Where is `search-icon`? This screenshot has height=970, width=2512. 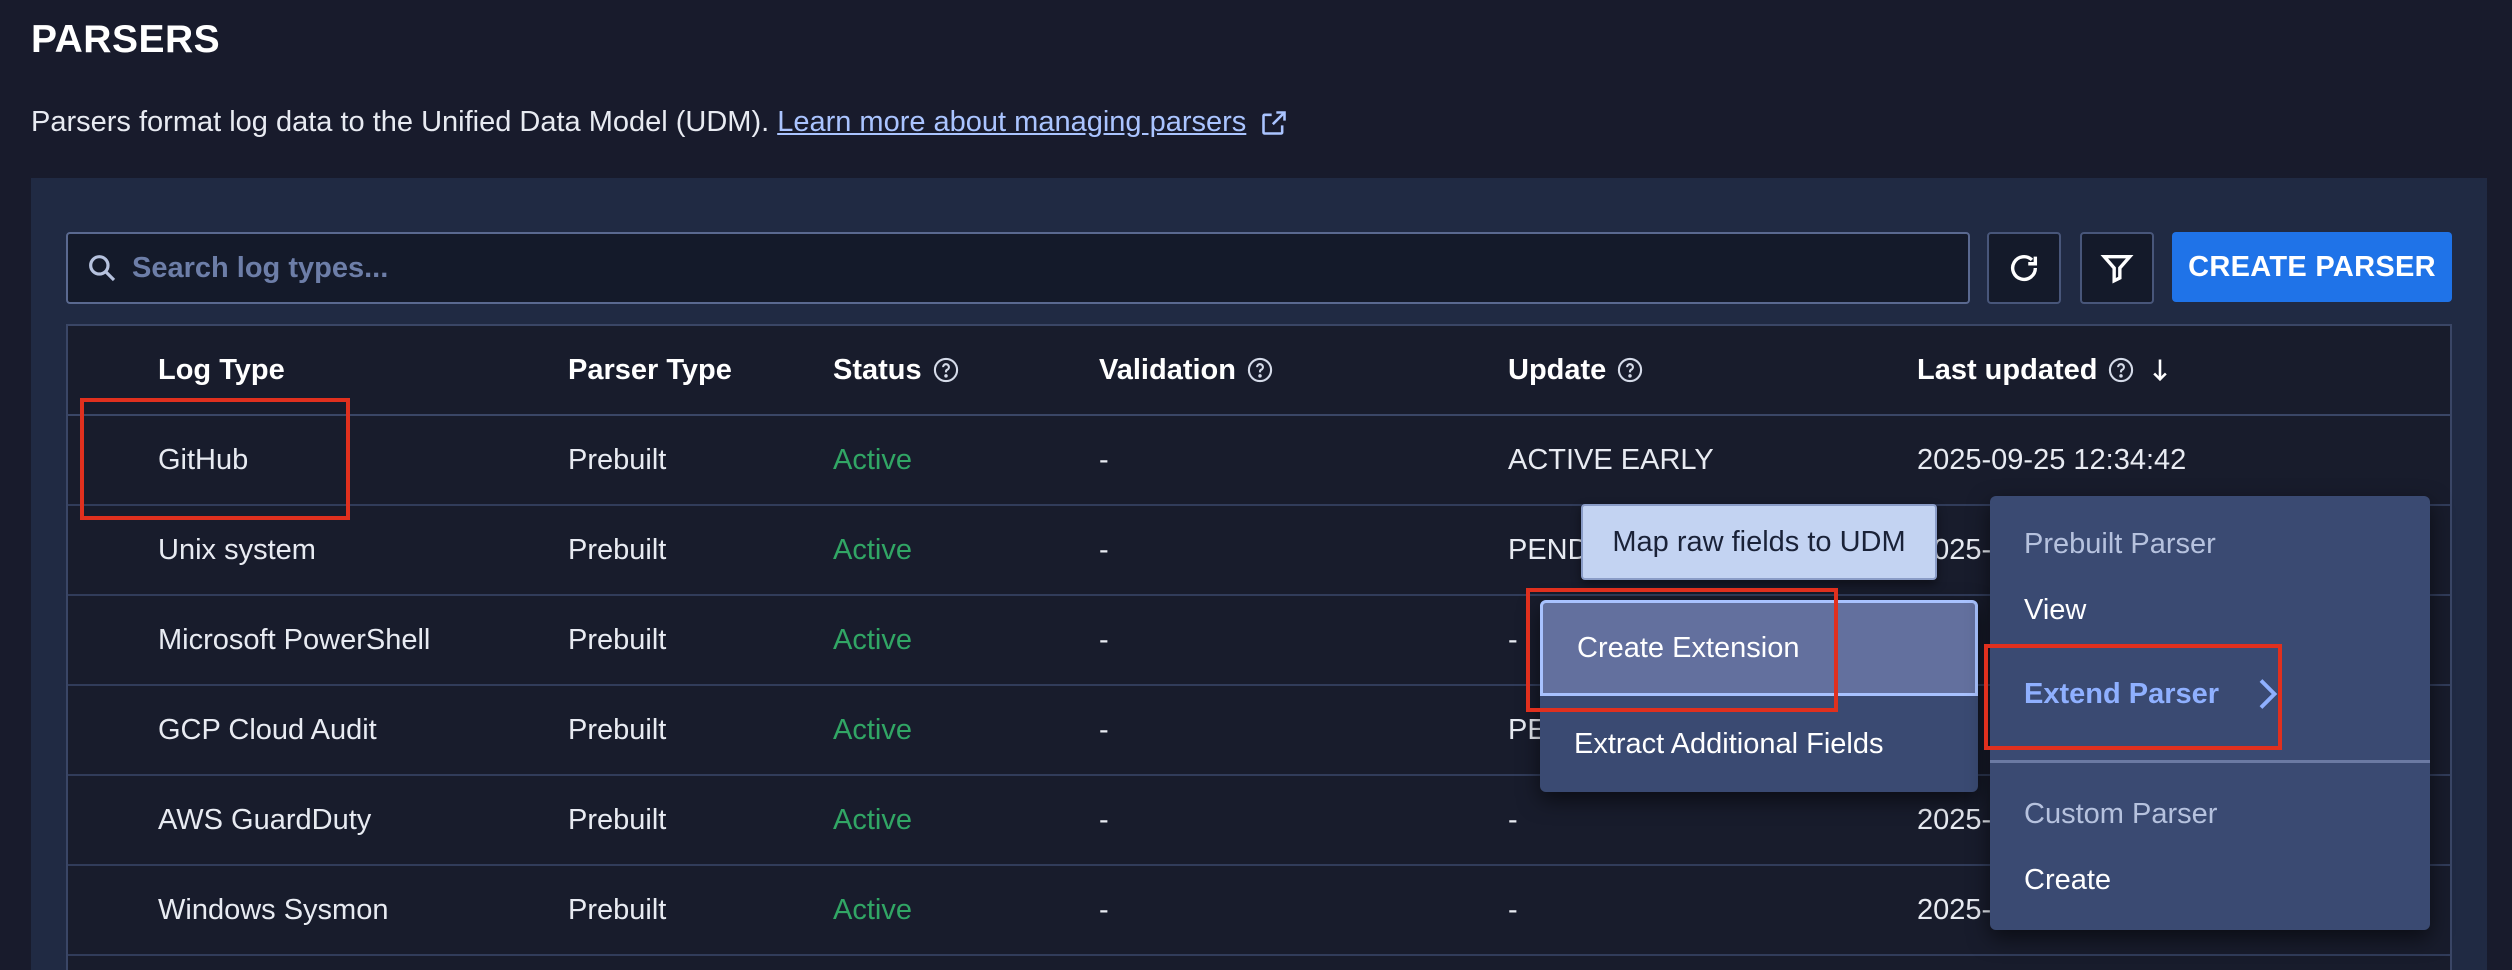 search-icon is located at coordinates (102, 268).